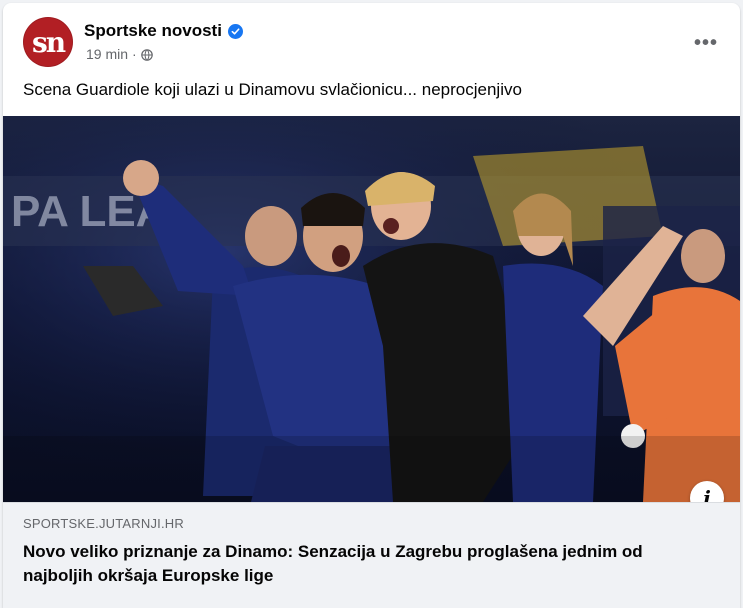 The width and height of the screenshot is (743, 608). I want to click on page-name-row: Sportske novosti, so click(163, 31).